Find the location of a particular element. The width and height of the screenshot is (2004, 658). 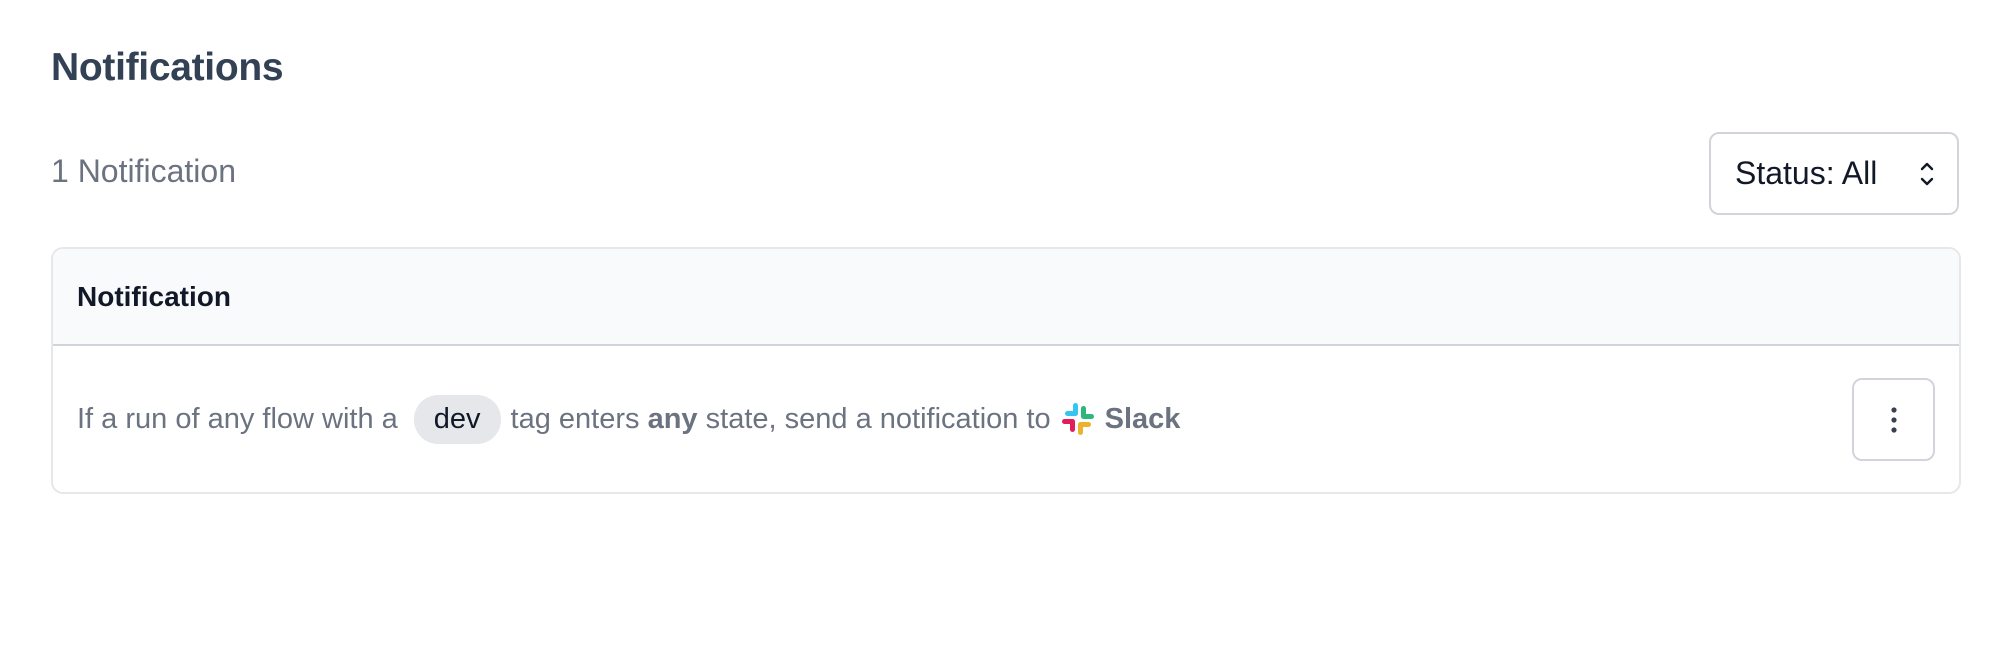

chevron-up-down-icon is located at coordinates (1927, 174).